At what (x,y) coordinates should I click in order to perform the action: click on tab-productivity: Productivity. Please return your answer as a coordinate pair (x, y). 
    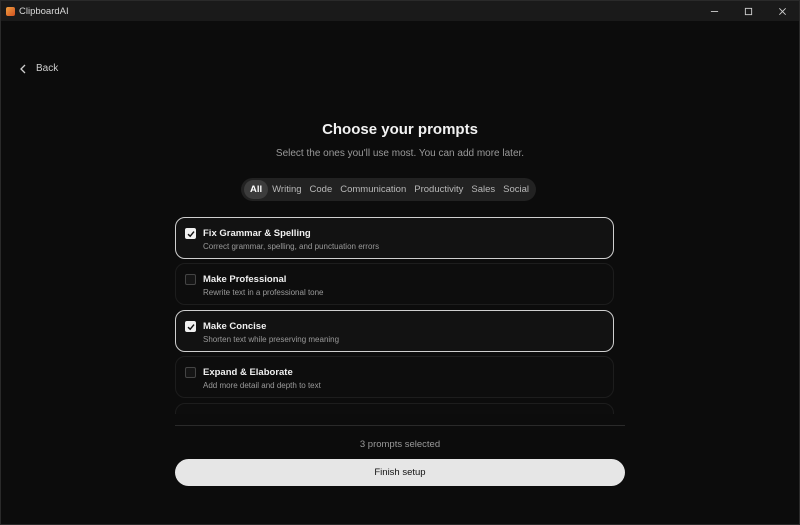
    Looking at the image, I should click on (438, 189).